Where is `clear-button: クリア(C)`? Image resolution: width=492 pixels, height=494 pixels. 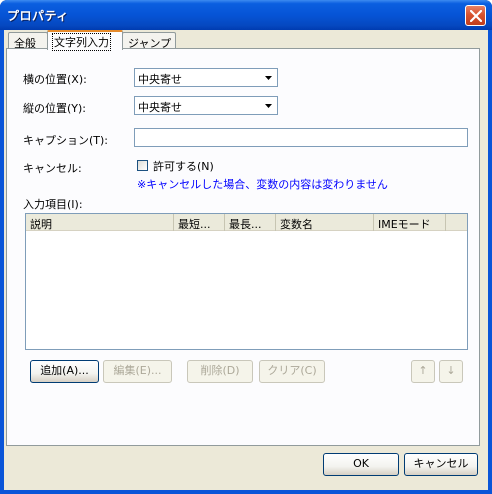
clear-button: クリア(C) is located at coordinates (292, 371).